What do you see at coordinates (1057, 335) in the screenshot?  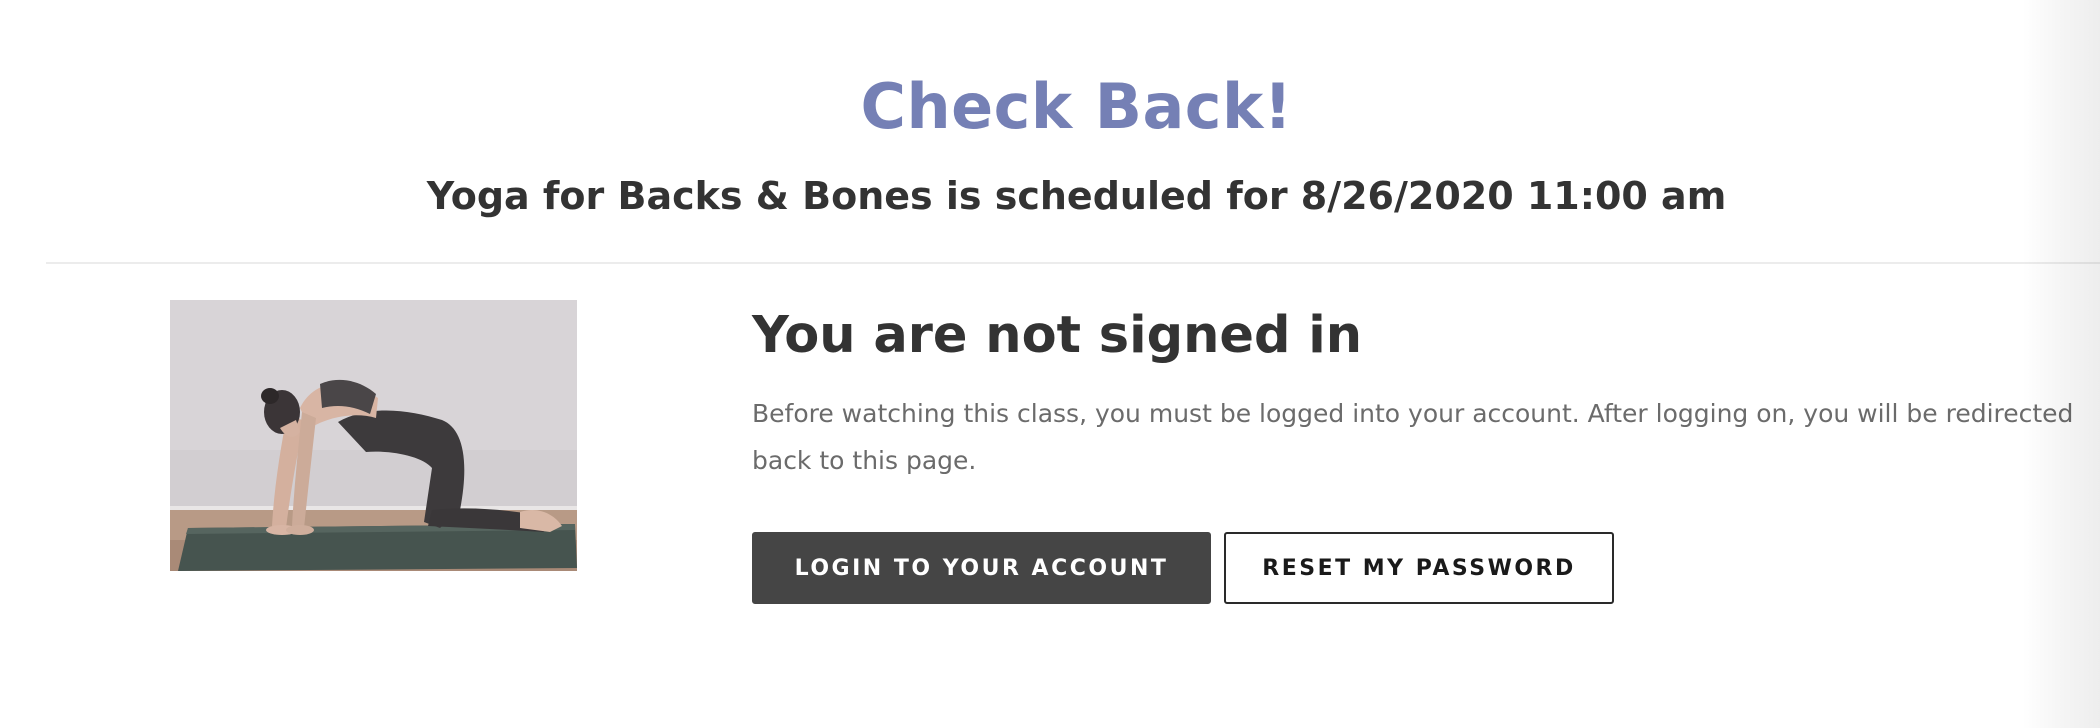 I see `signin-title: You are not signed in` at bounding box center [1057, 335].